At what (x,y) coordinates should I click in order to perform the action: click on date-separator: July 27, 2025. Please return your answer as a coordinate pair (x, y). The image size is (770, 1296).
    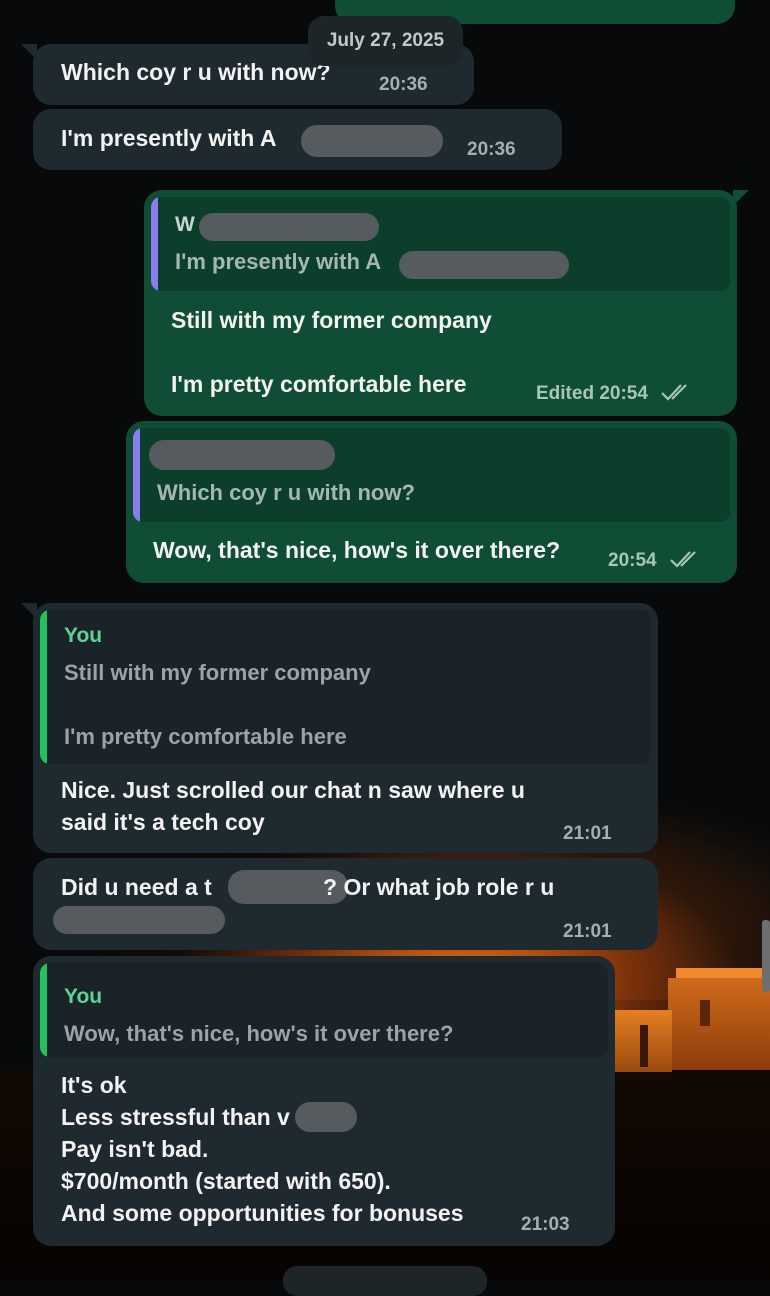
    Looking at the image, I should click on (385, 41).